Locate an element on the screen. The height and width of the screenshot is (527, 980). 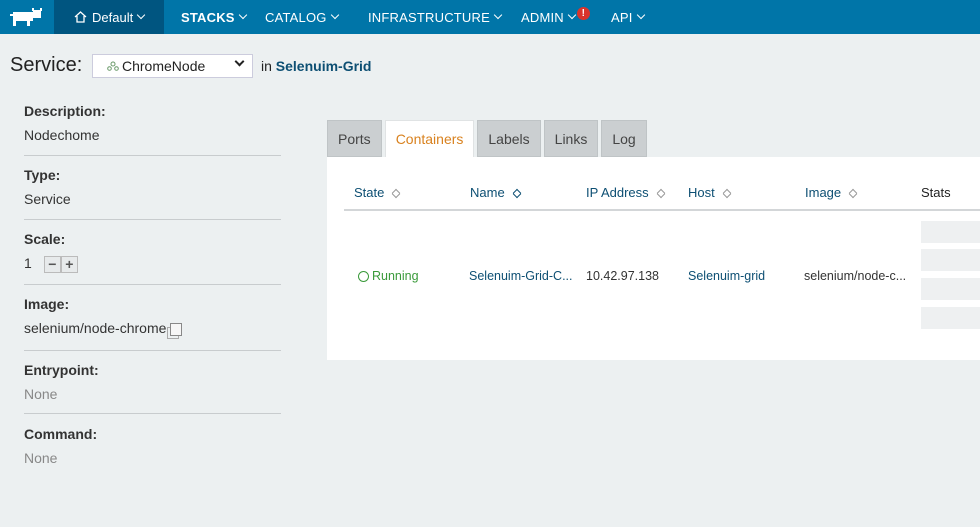
service-select-value: ChromeNode is located at coordinates (164, 66).